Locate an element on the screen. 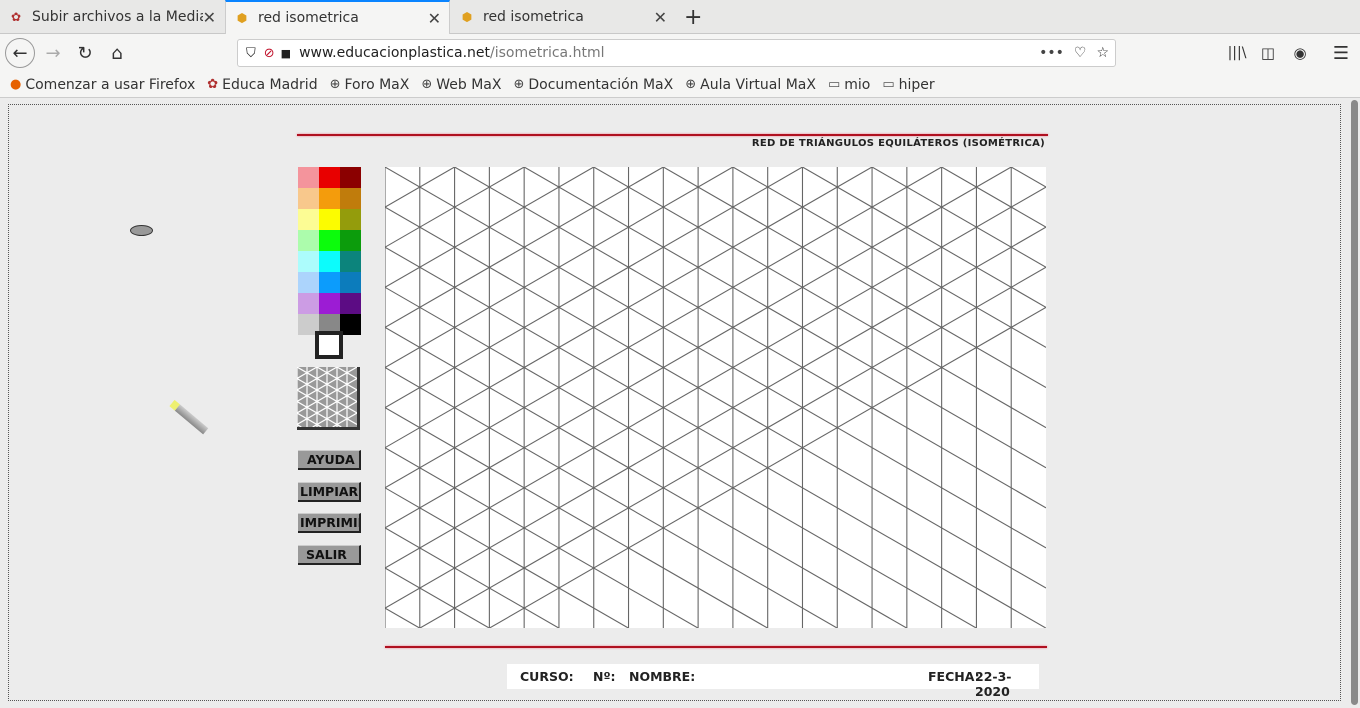  bookmark-item: ● Comenzar a usar Firefox is located at coordinates (102, 85).